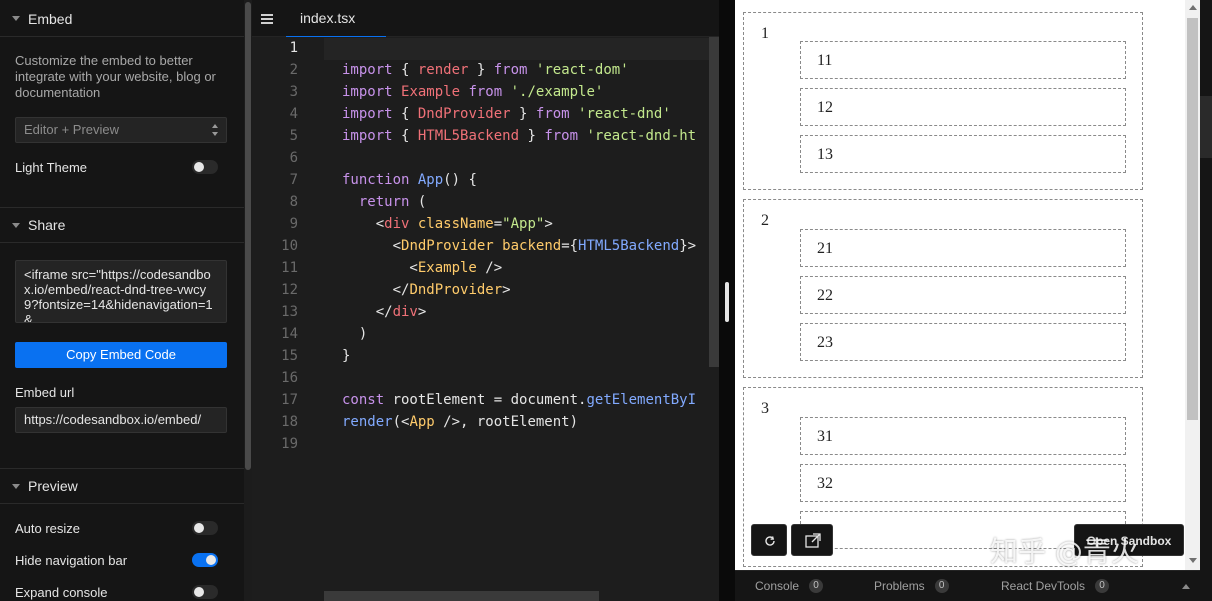  What do you see at coordinates (53, 486) in the screenshot?
I see `preview-section-title: Preview` at bounding box center [53, 486].